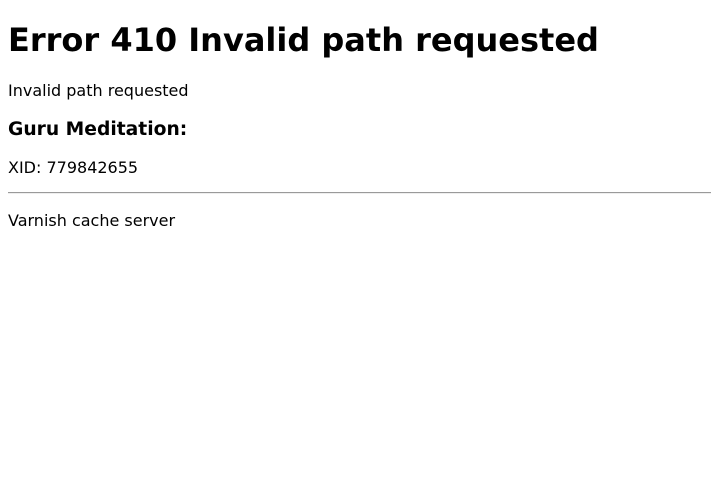  I want to click on guru-meditation-heading: Guru Meditation:, so click(98, 129).